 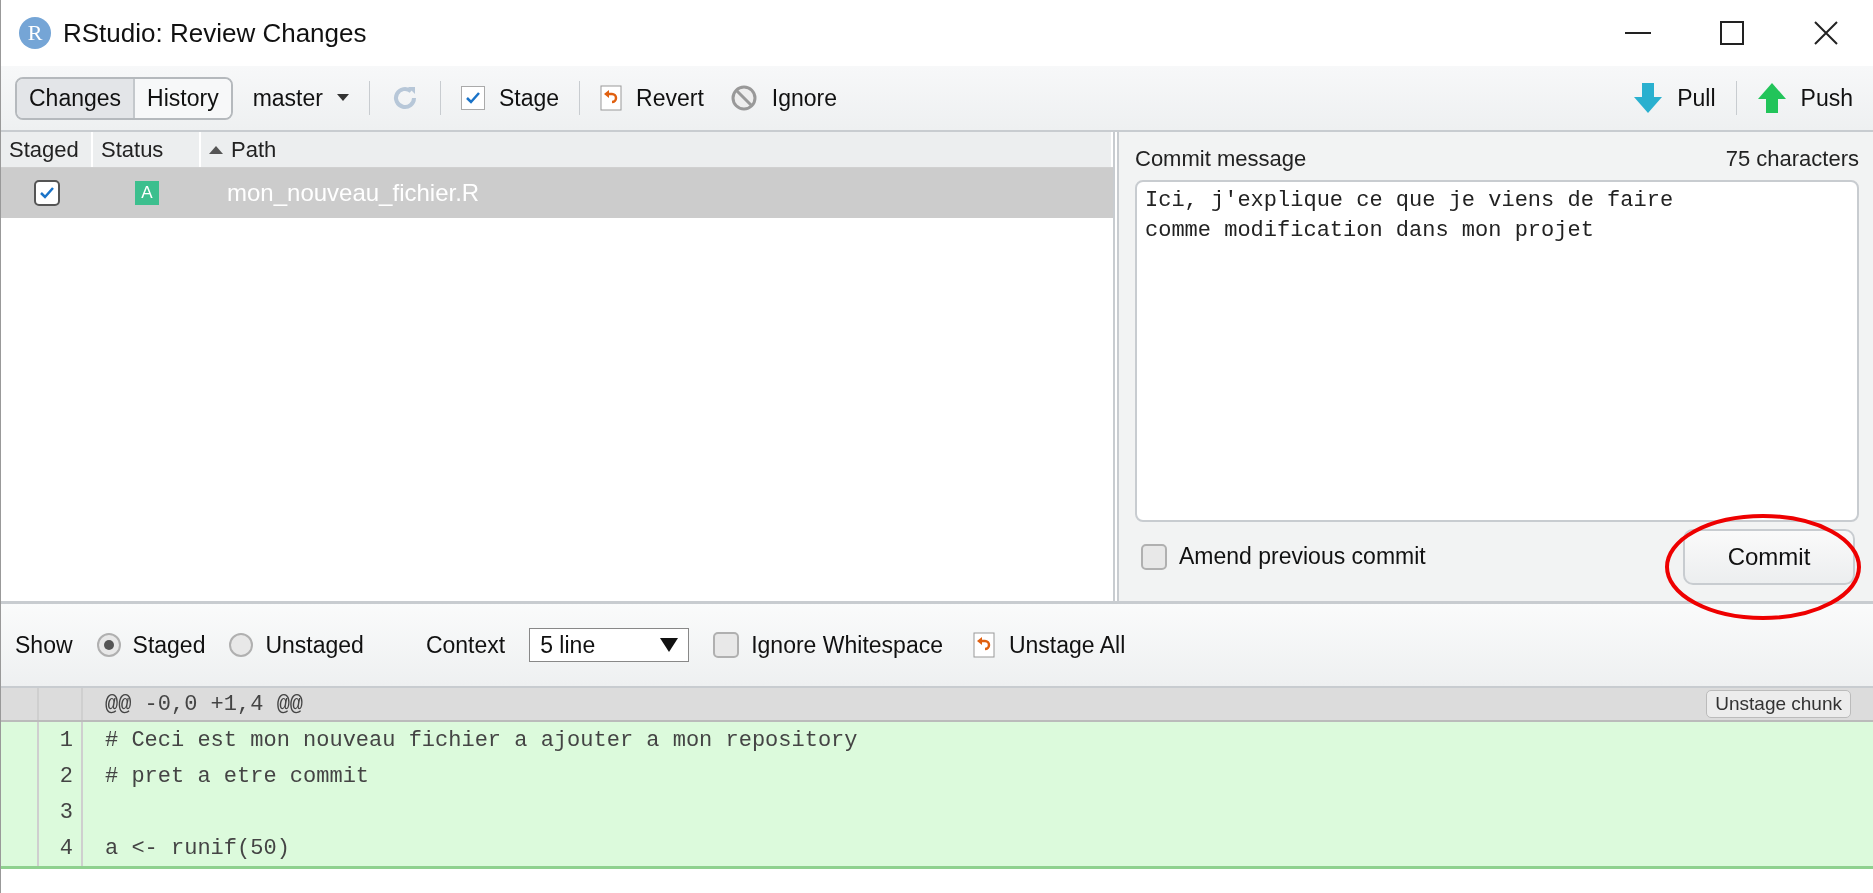 I want to click on view-tab: History, so click(x=183, y=98).